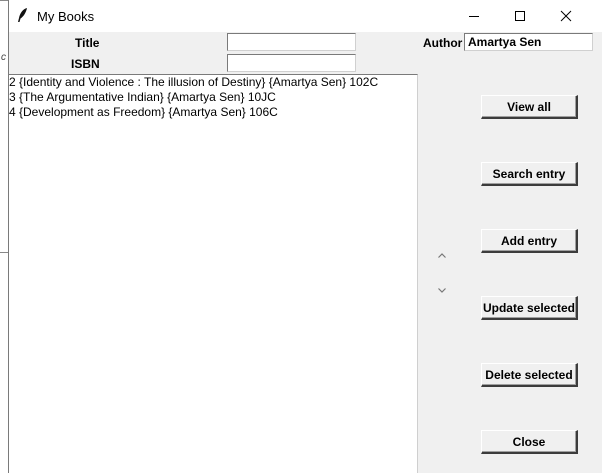 This screenshot has height=473, width=602. Describe the element at coordinates (85, 64) in the screenshot. I see `isbn-label: ISBN` at that location.